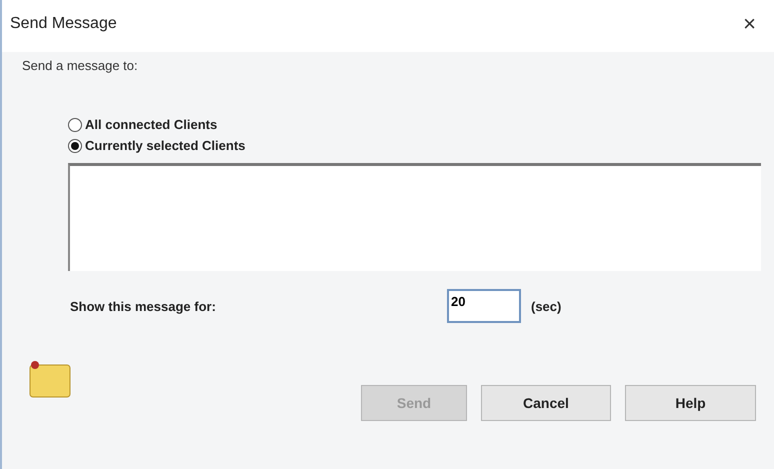 This screenshot has width=774, height=469. I want to click on duration-label: Show this message for:, so click(143, 306).